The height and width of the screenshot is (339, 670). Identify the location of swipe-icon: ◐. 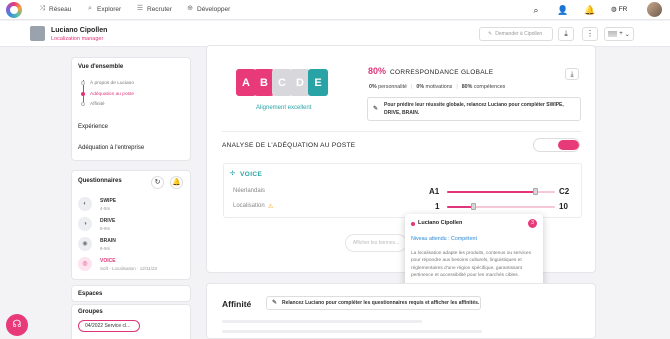
(85, 204).